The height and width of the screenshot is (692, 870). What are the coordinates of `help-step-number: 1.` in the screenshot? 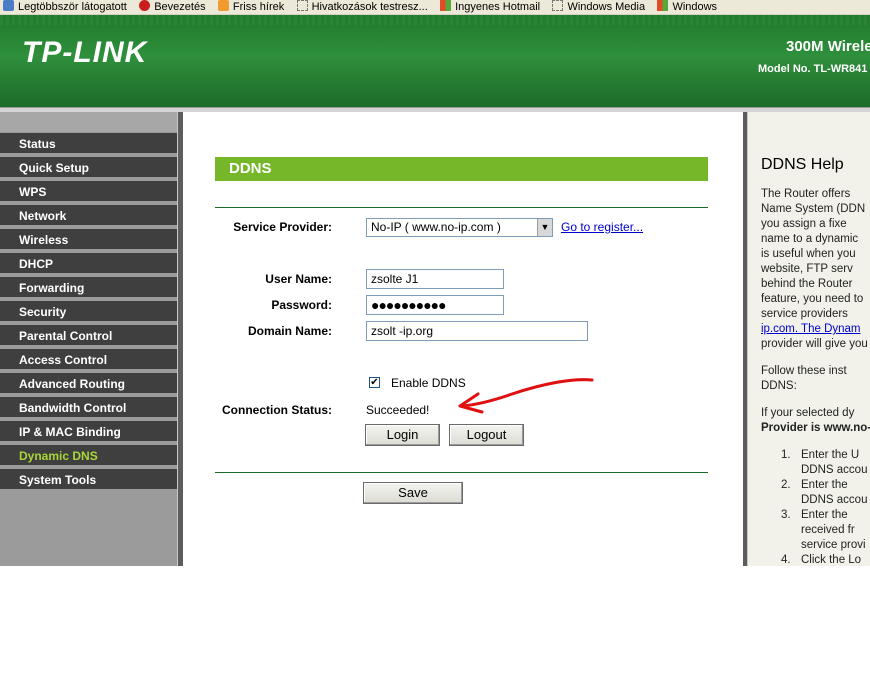 It's located at (786, 455).